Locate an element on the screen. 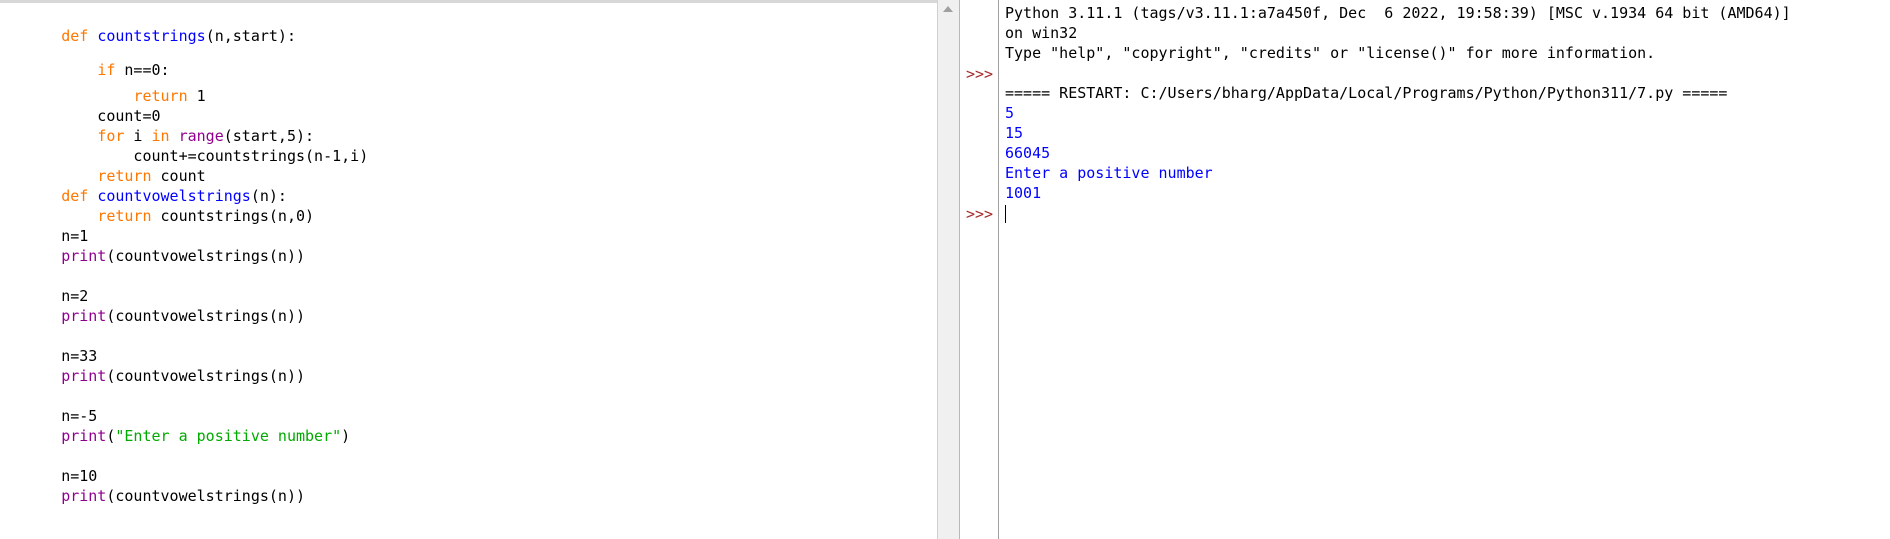  code-line: if n==0: is located at coordinates (88, 59).